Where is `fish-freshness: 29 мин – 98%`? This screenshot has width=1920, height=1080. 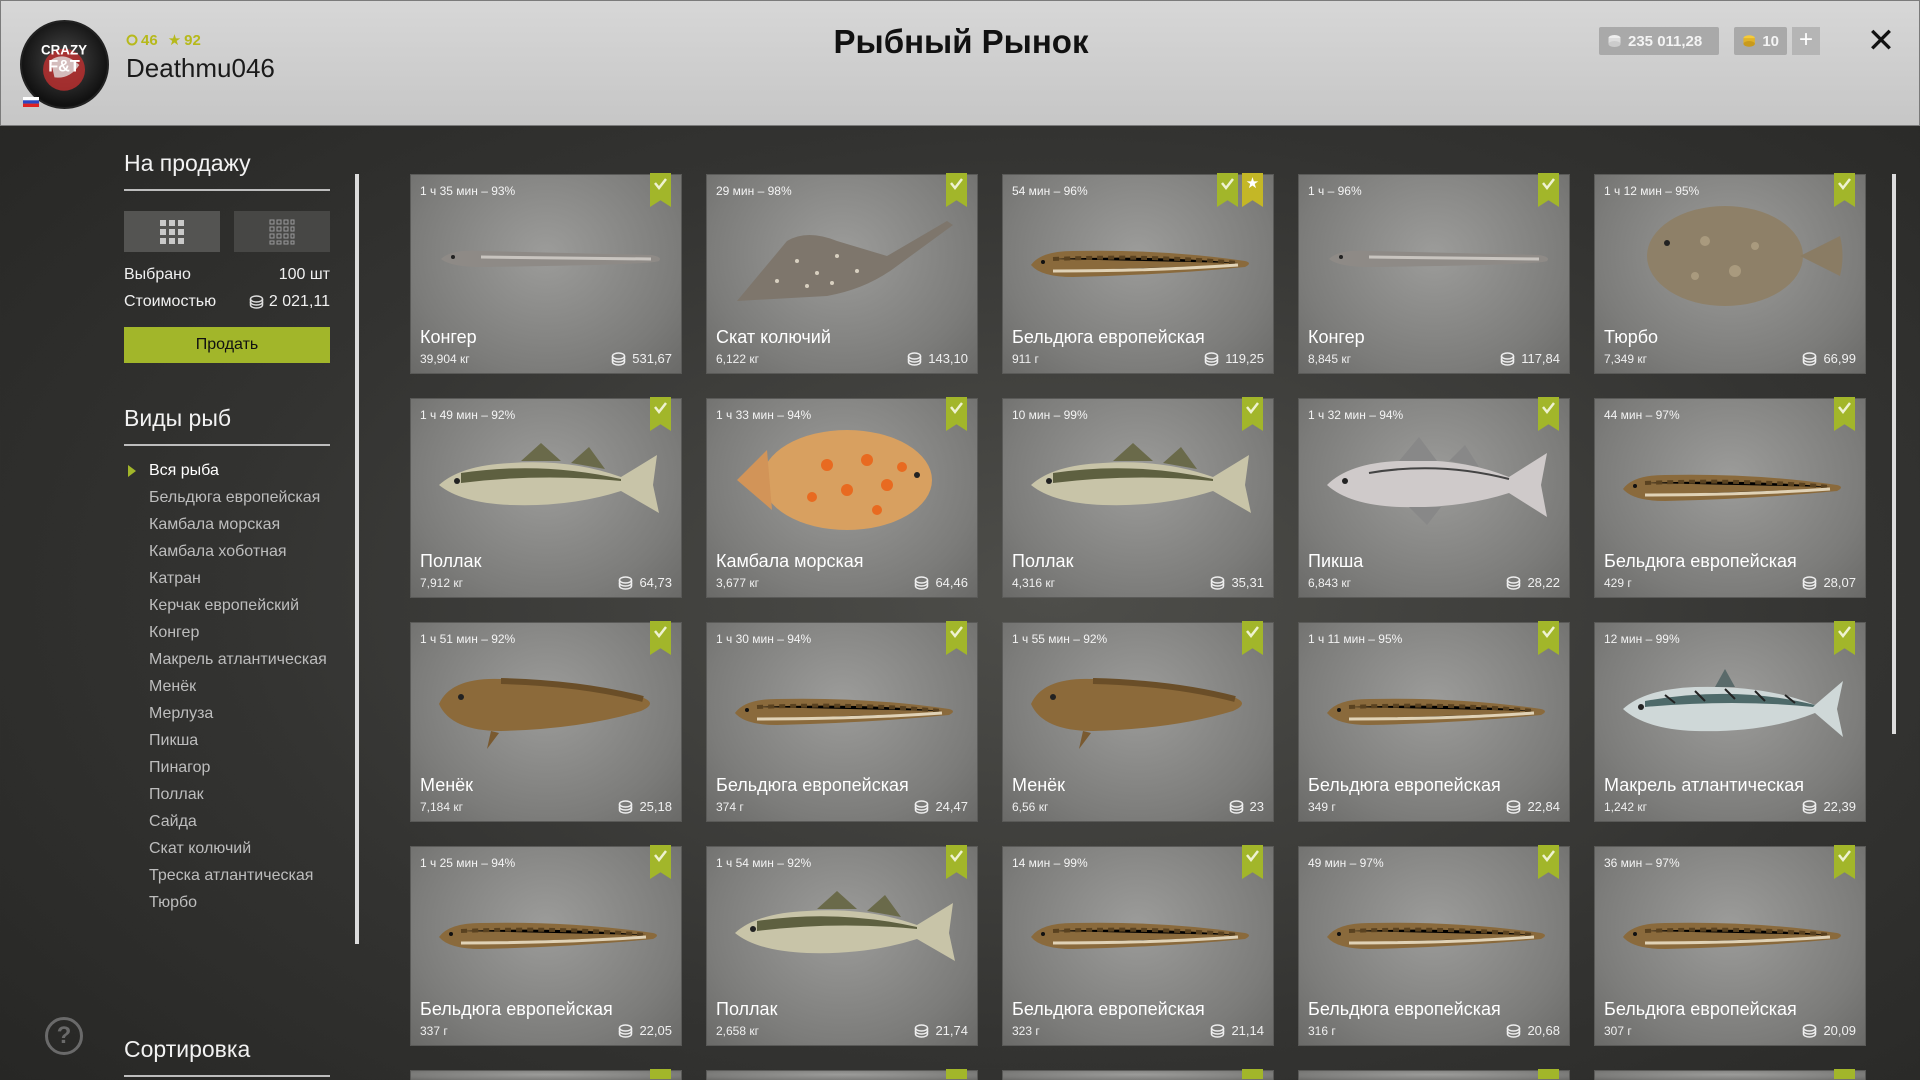
fish-freshness: 29 мин – 98% is located at coordinates (754, 191).